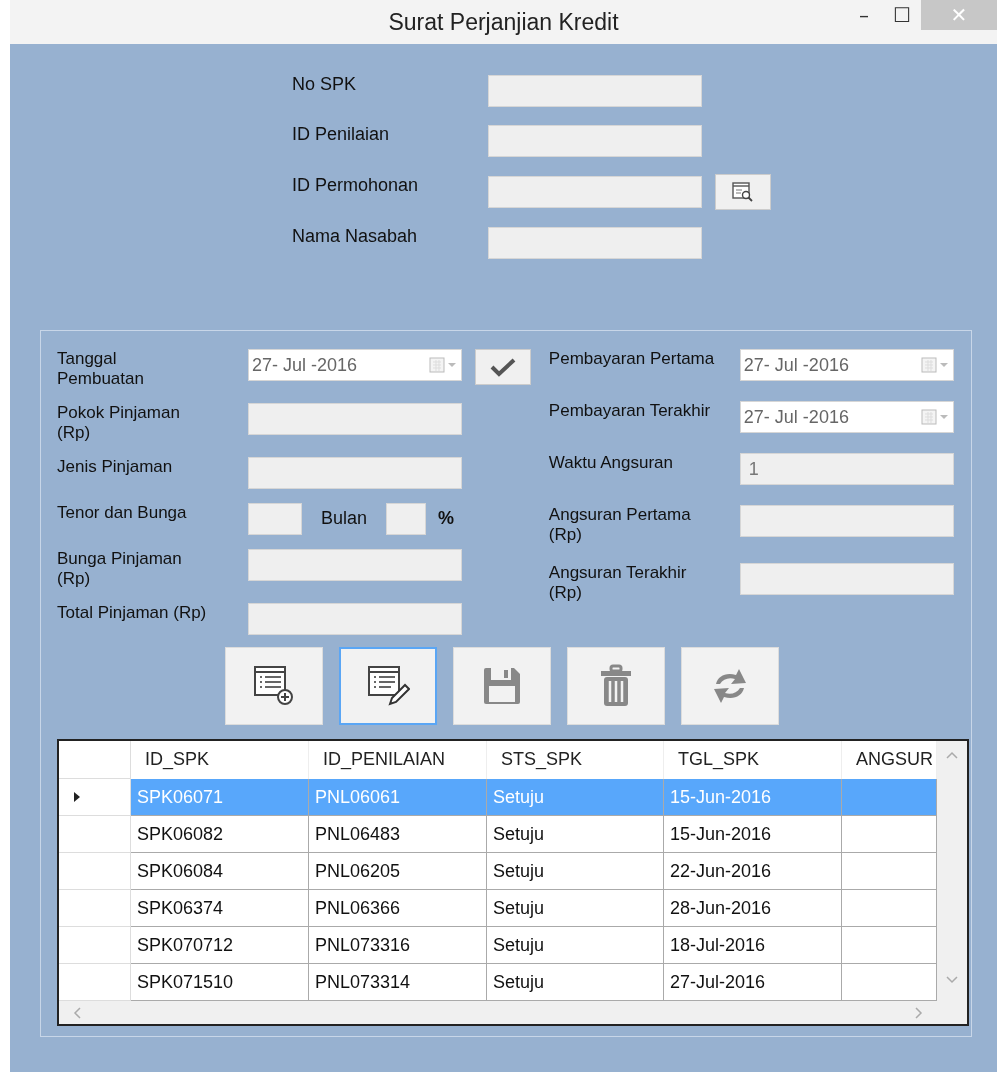  I want to click on maximize-button: ☐, so click(902, 15).